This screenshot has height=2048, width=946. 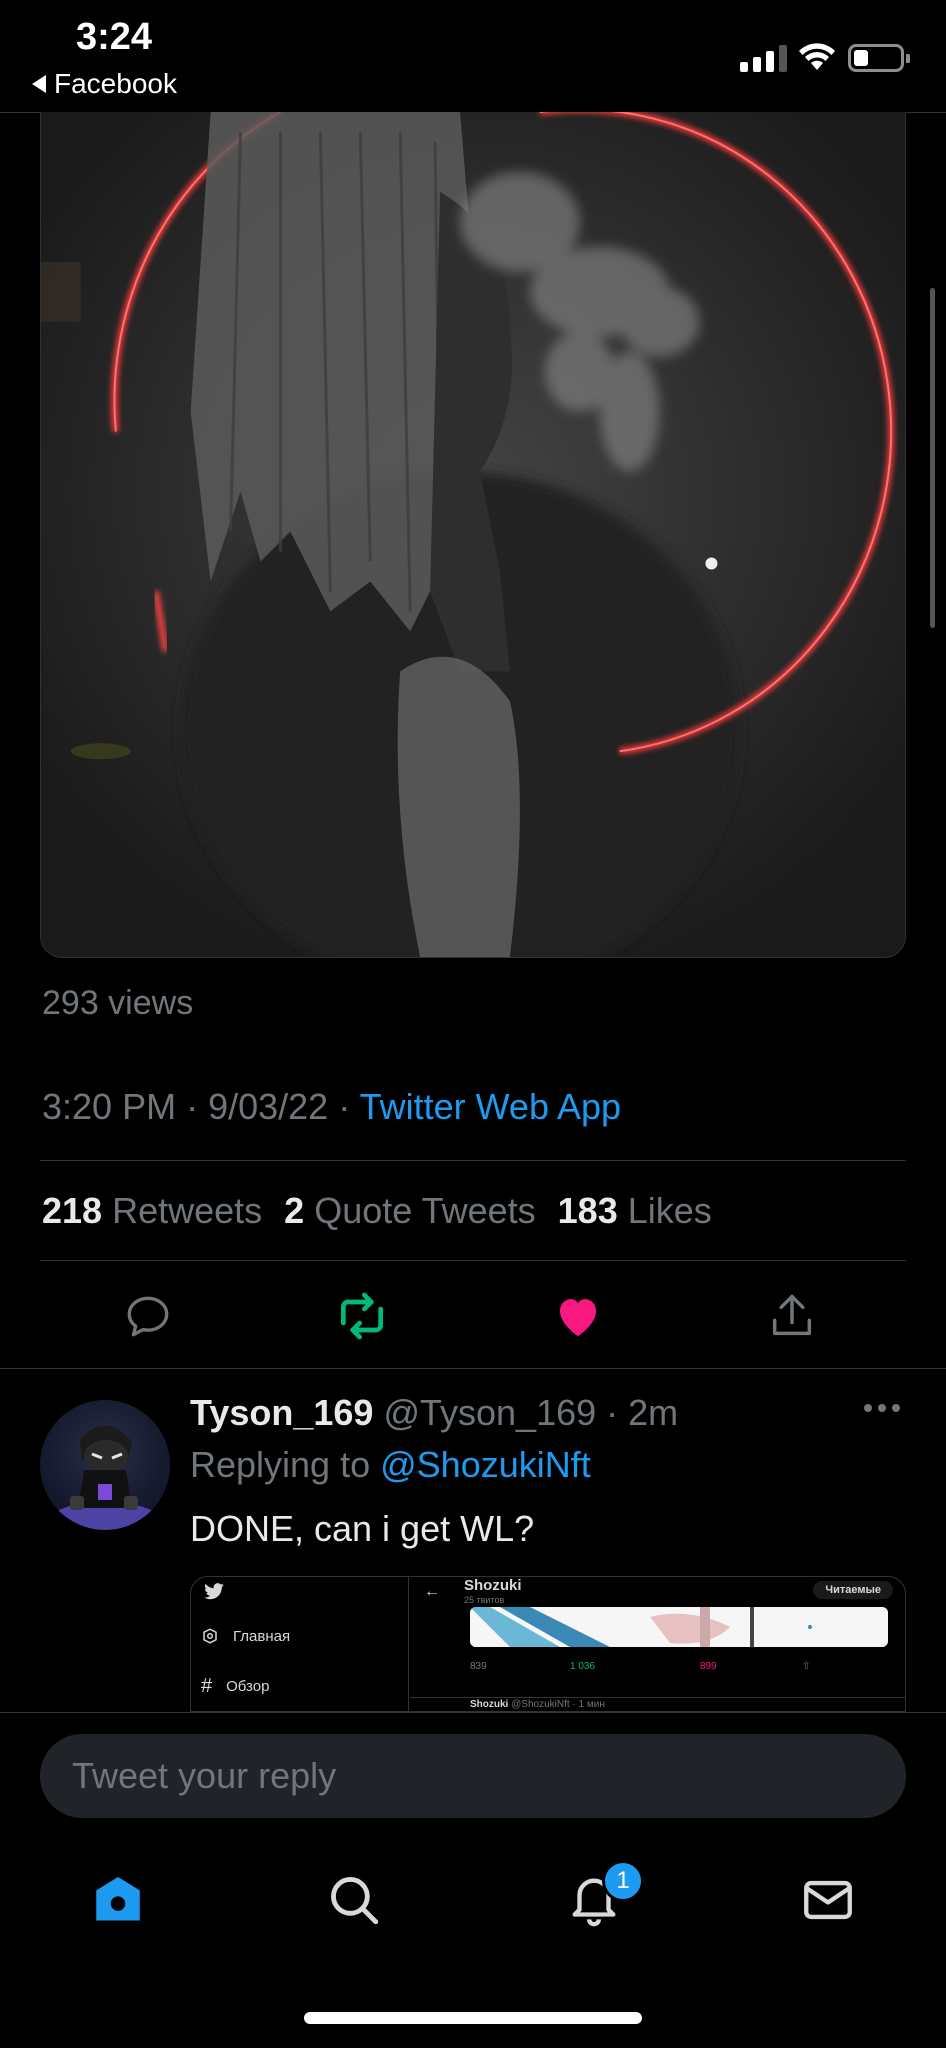 What do you see at coordinates (489, 1412) in the screenshot?
I see `reply-author-handle: @Tyson_169` at bounding box center [489, 1412].